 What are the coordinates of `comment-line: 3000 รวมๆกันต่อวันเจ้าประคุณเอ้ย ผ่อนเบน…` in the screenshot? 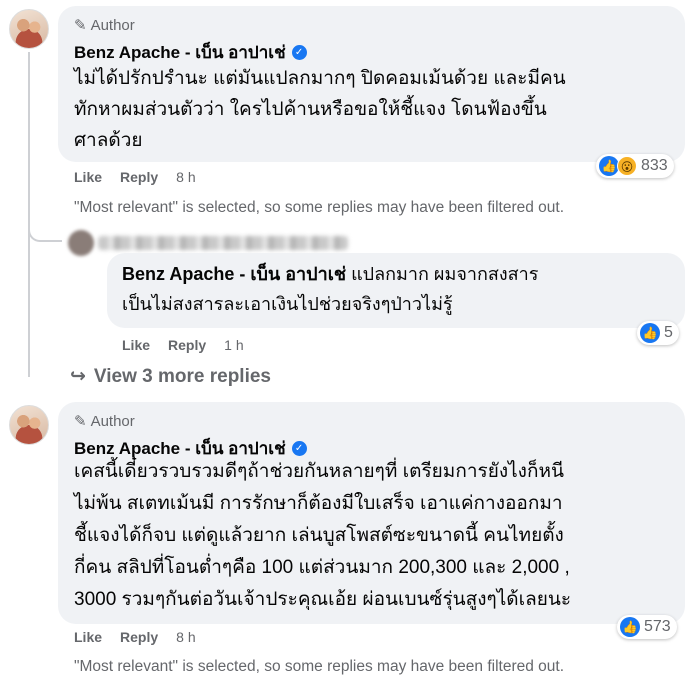 It's located at (323, 599).